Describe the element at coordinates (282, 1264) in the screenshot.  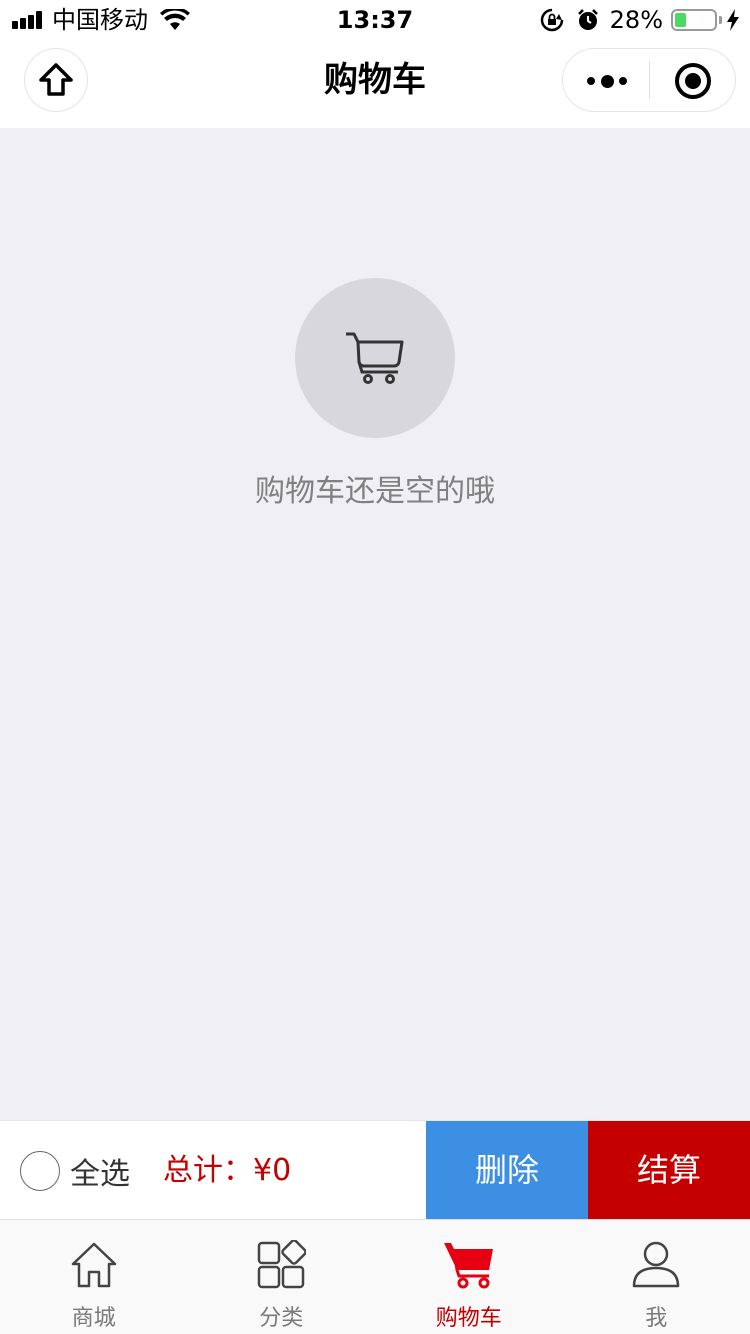
I see `category-icon` at that location.